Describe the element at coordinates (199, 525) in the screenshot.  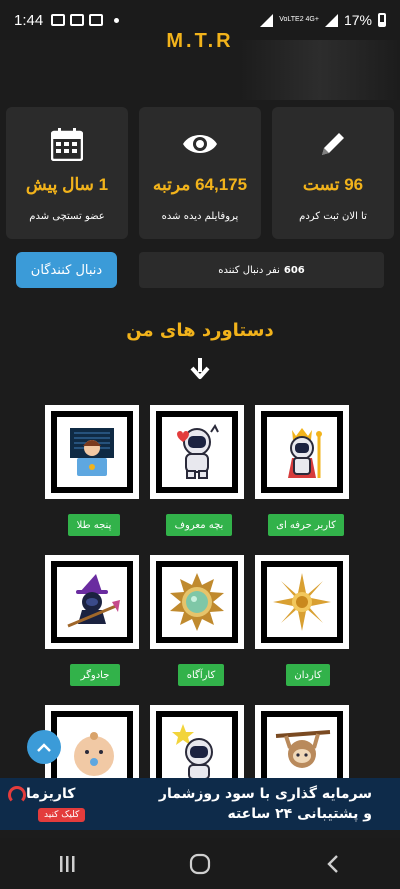
I see `achievement-label: بچه معروف` at that location.